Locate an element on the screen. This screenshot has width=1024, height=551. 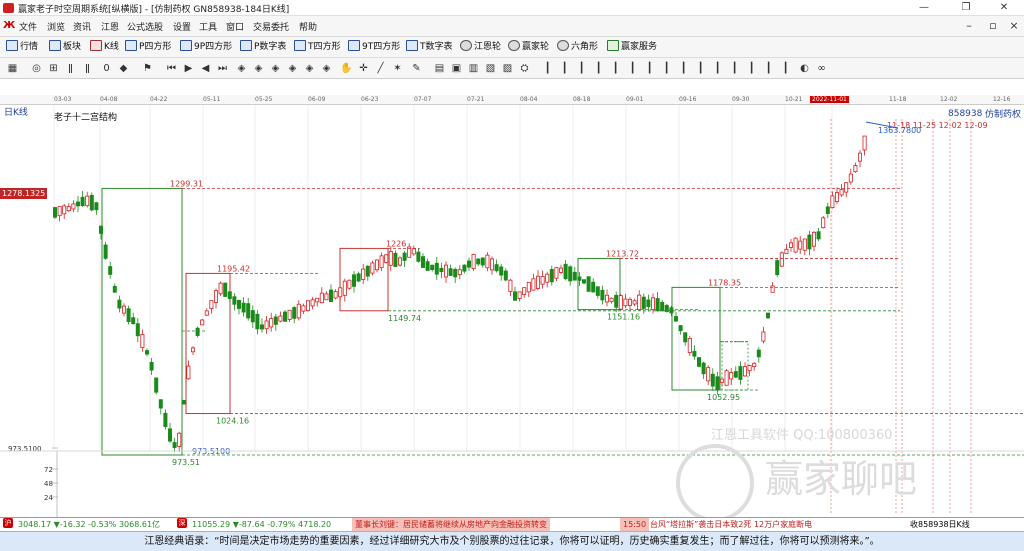
diamond-y2-icon: ◈ is located at coordinates (258, 68).